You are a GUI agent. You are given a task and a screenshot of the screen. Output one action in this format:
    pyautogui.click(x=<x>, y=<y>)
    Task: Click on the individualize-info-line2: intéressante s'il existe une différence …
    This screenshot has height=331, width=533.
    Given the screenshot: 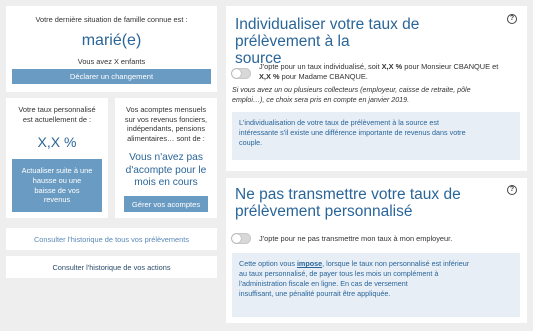 What is the action you would take?
    pyautogui.click(x=352, y=132)
    